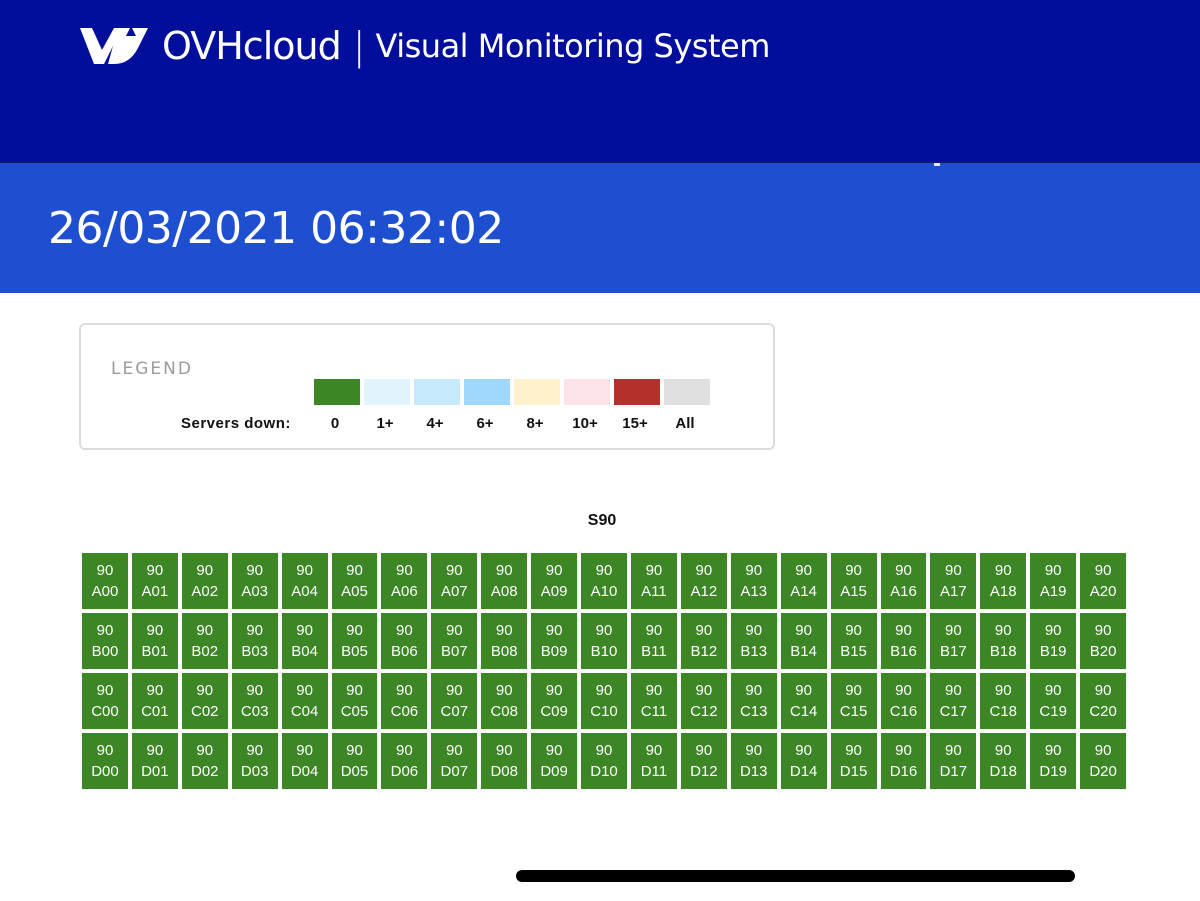  What do you see at coordinates (154, 581) in the screenshot?
I see `rack-cell: 90 A01` at bounding box center [154, 581].